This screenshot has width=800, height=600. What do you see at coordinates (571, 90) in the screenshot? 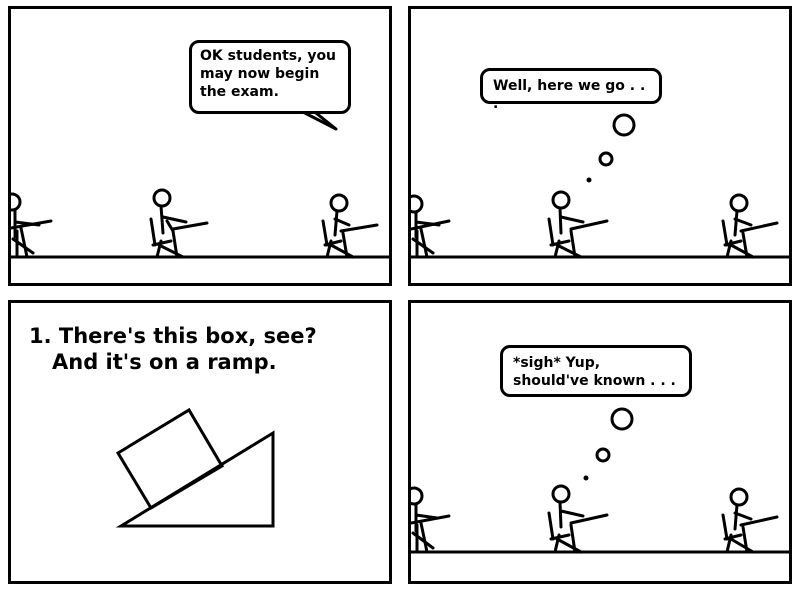
I see `thought-bubble: Well, here we go . . .` at bounding box center [571, 90].